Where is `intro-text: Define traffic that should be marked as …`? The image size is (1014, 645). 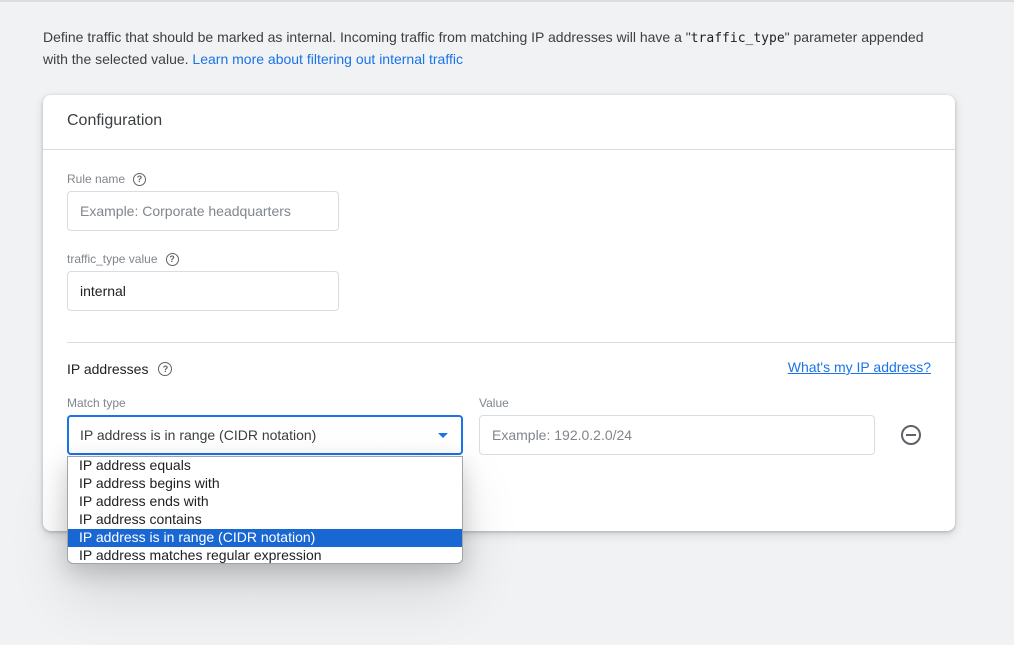 intro-text: Define traffic that should be marked as … is located at coordinates (367, 37).